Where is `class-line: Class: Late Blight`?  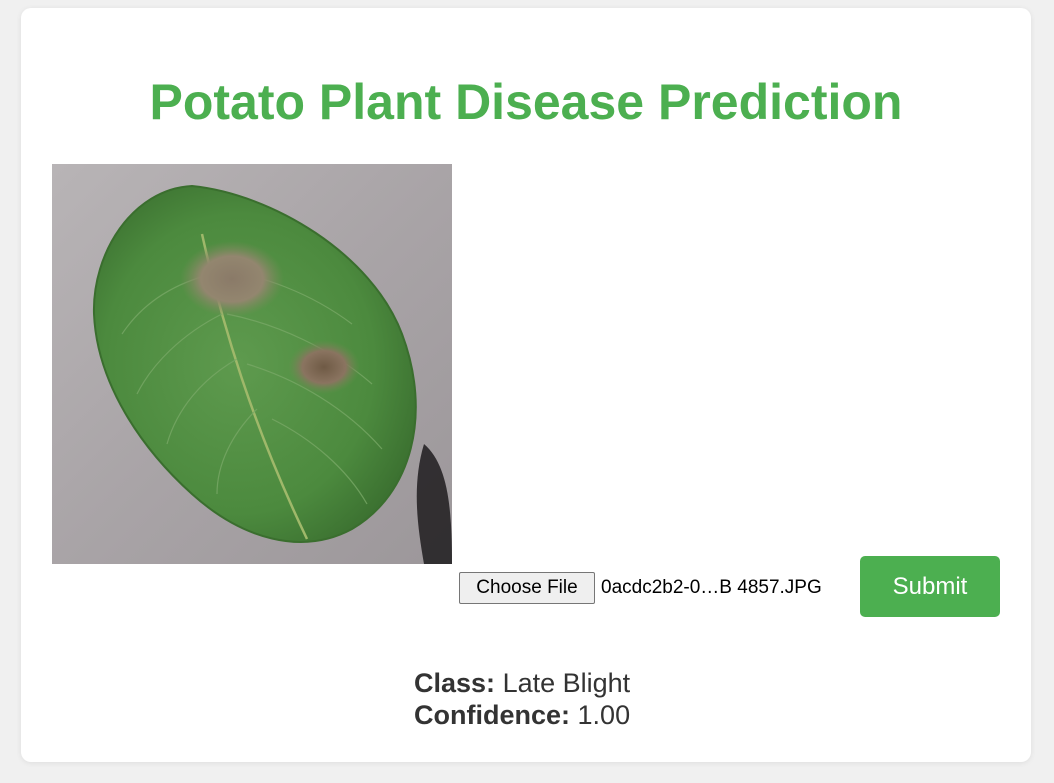
class-line: Class: Late Blight is located at coordinates (522, 683).